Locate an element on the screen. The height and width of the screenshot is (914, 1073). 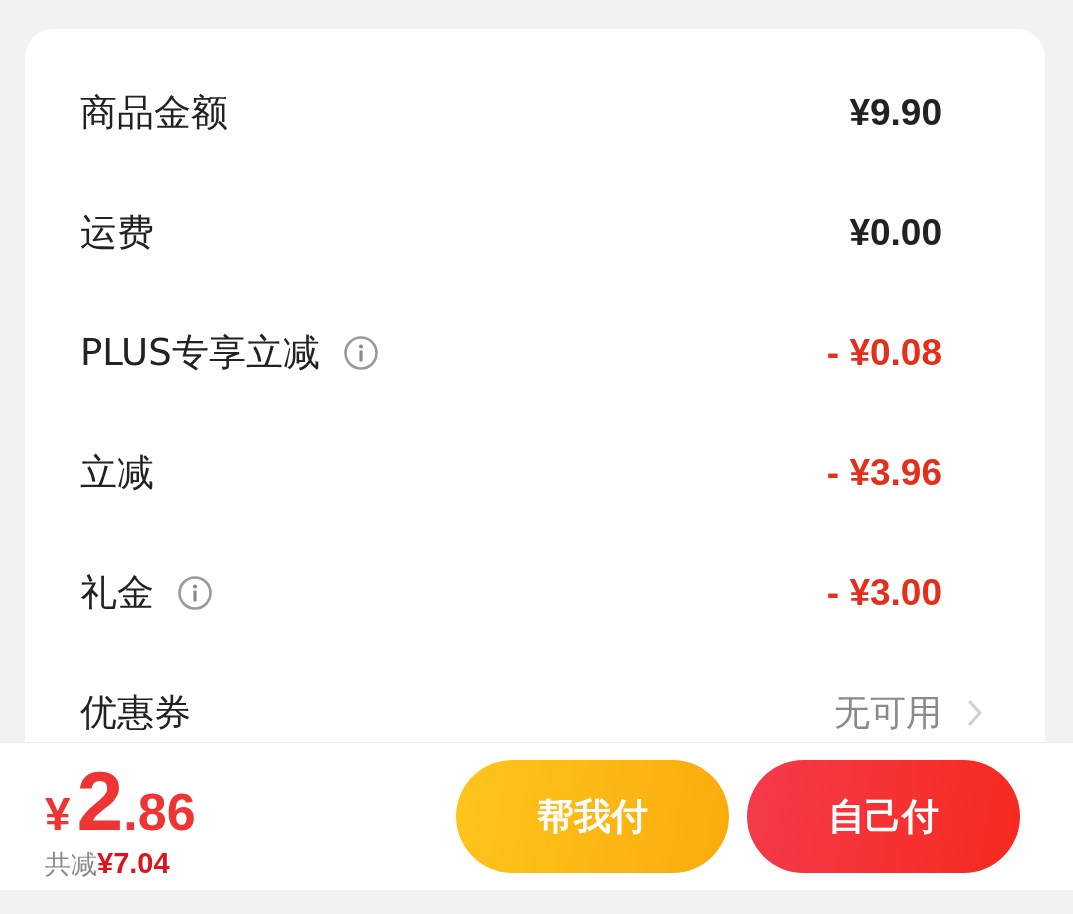
total-savings: 共减¥7.04 is located at coordinates (108, 864).